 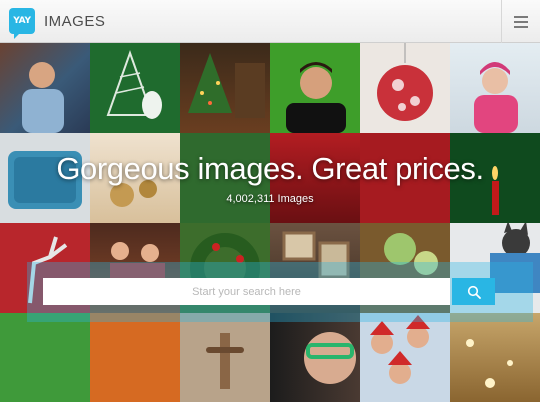 What do you see at coordinates (270, 199) in the screenshot?
I see `image-count: 4,002,311 Images` at bounding box center [270, 199].